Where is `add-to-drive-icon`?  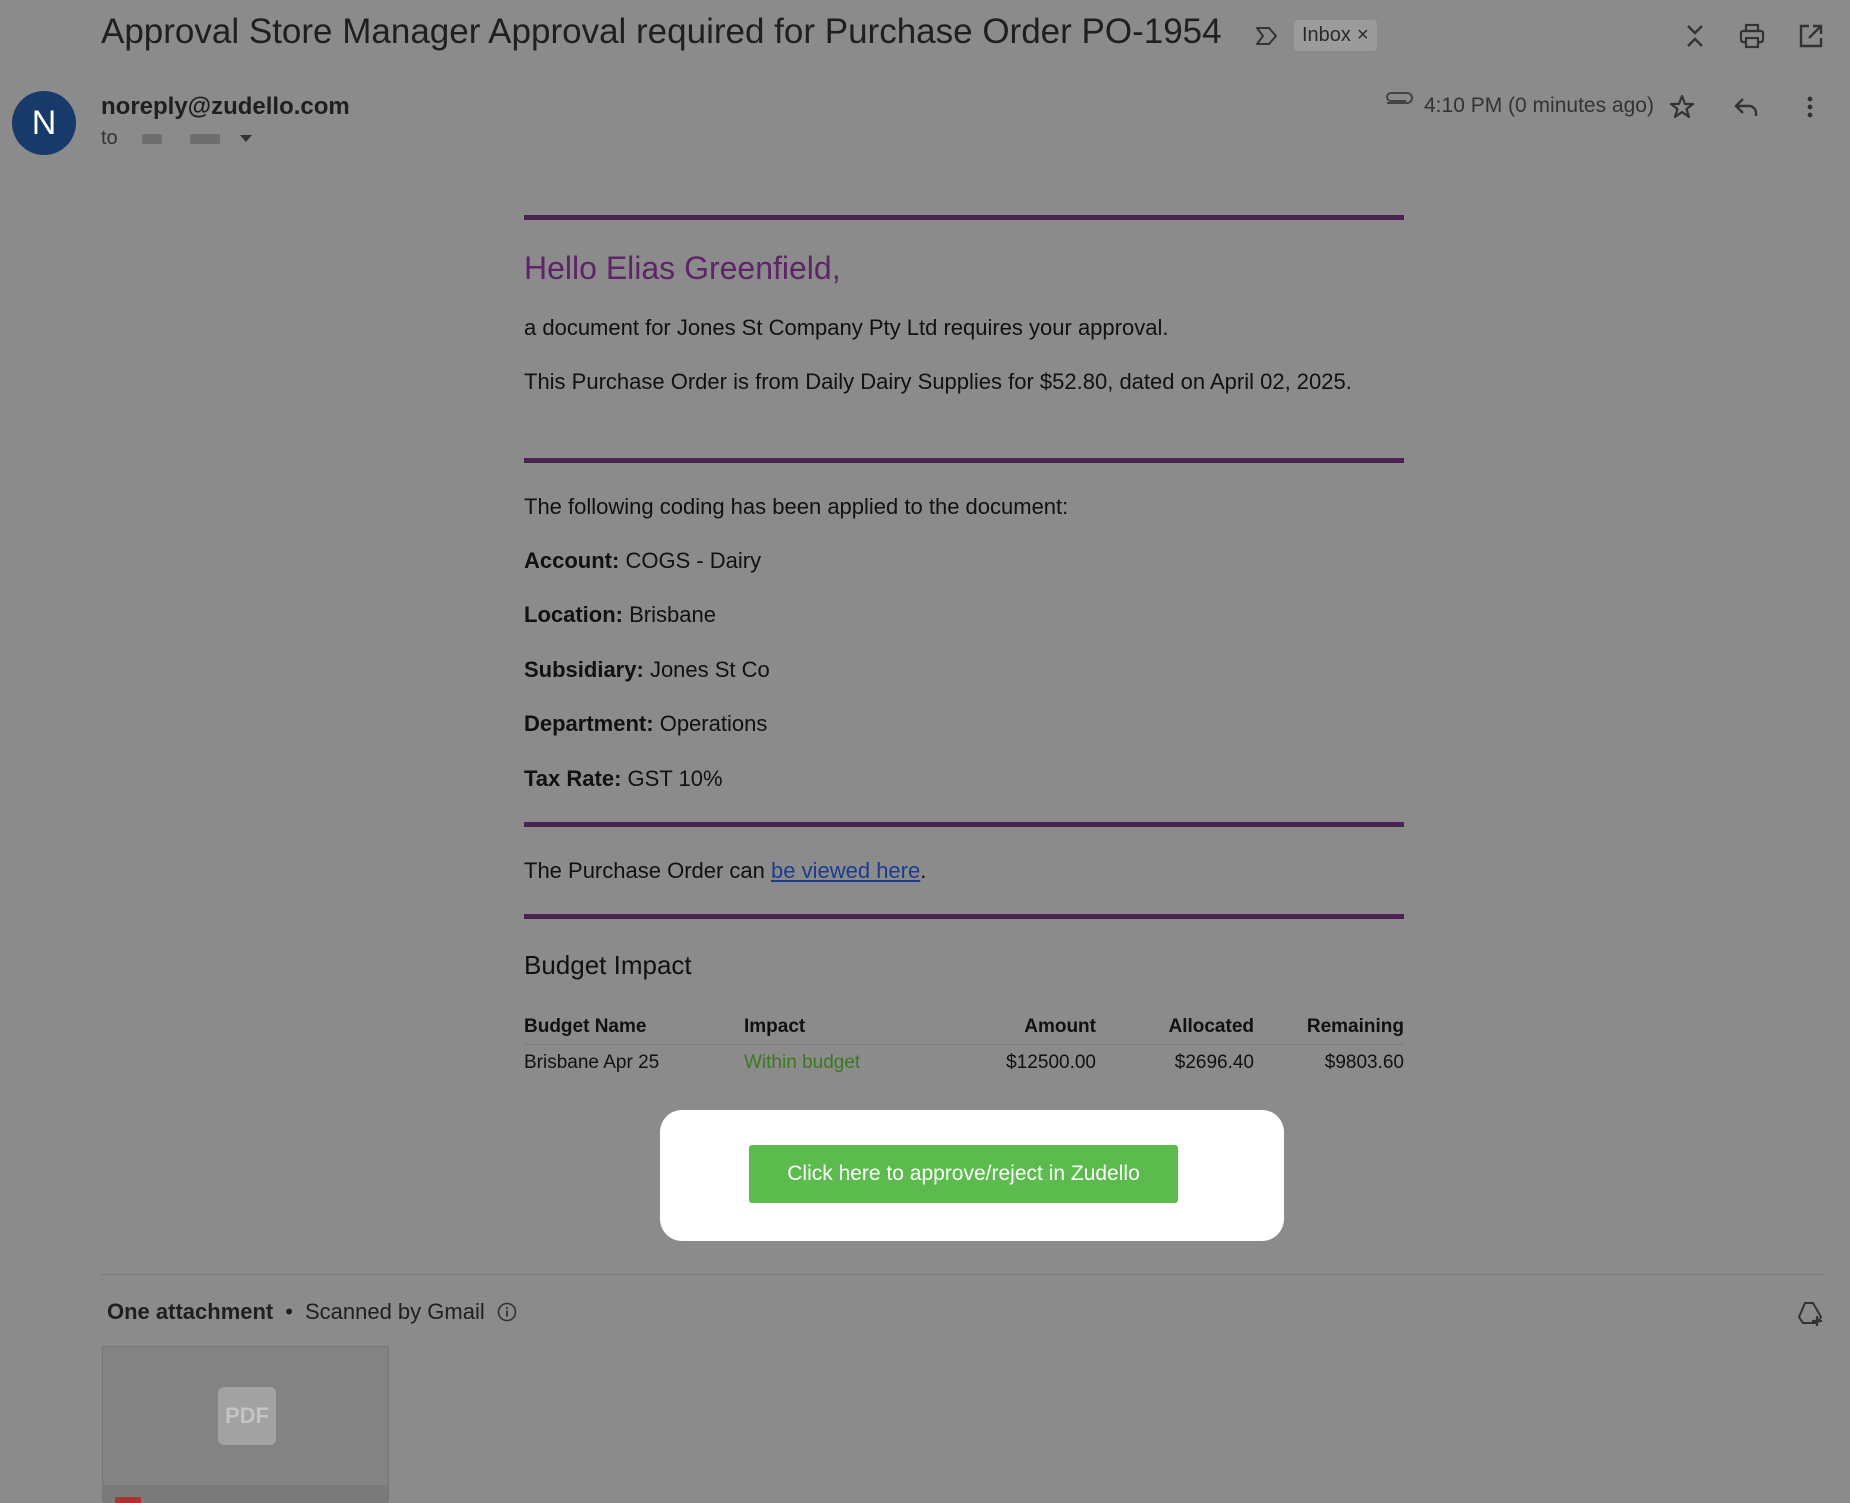
add-to-drive-icon is located at coordinates (1810, 1314).